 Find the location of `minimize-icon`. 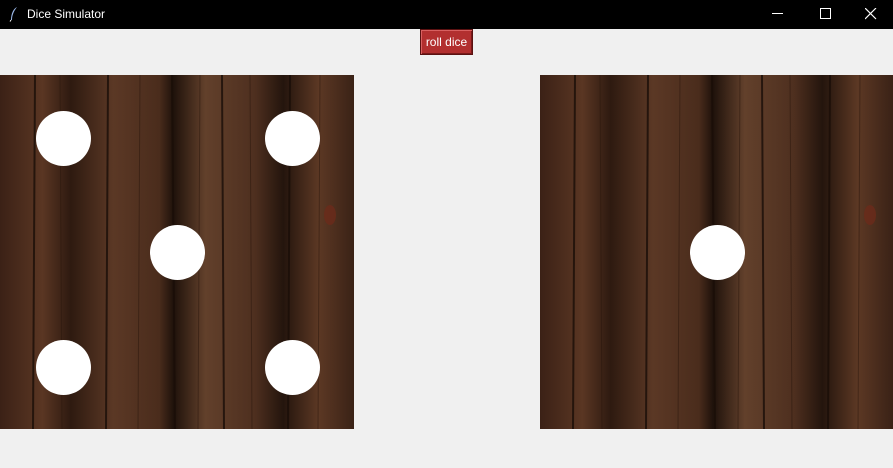

minimize-icon is located at coordinates (777, 13).